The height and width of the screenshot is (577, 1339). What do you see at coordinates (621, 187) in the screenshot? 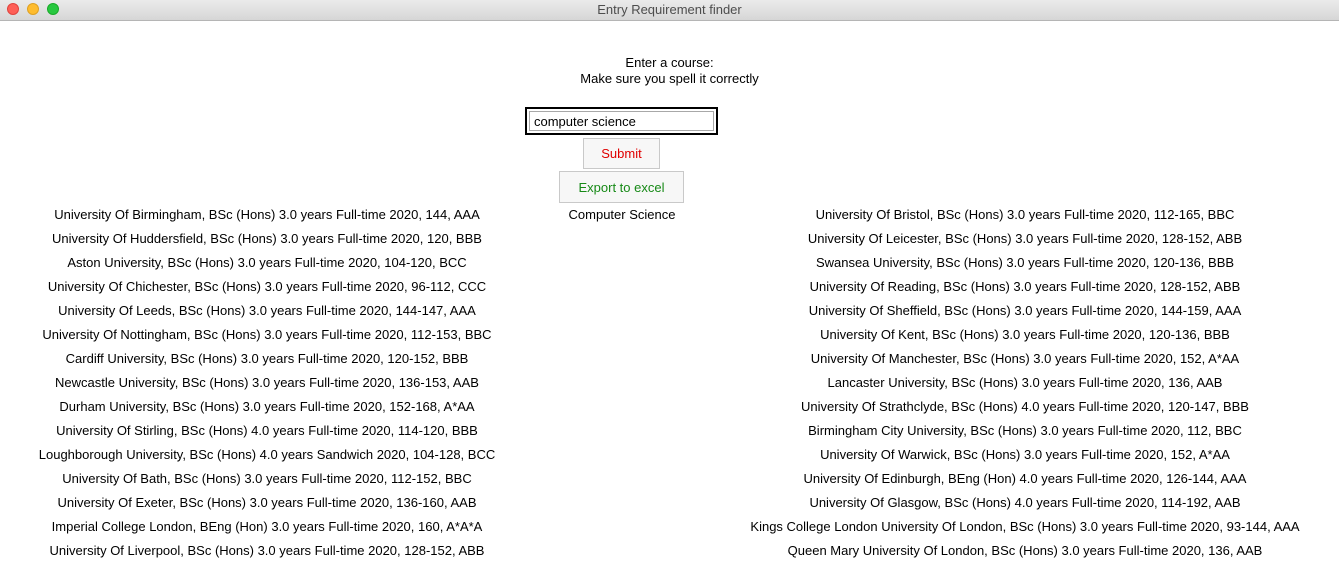
I see `export-to-excel-button: Export to excel` at bounding box center [621, 187].